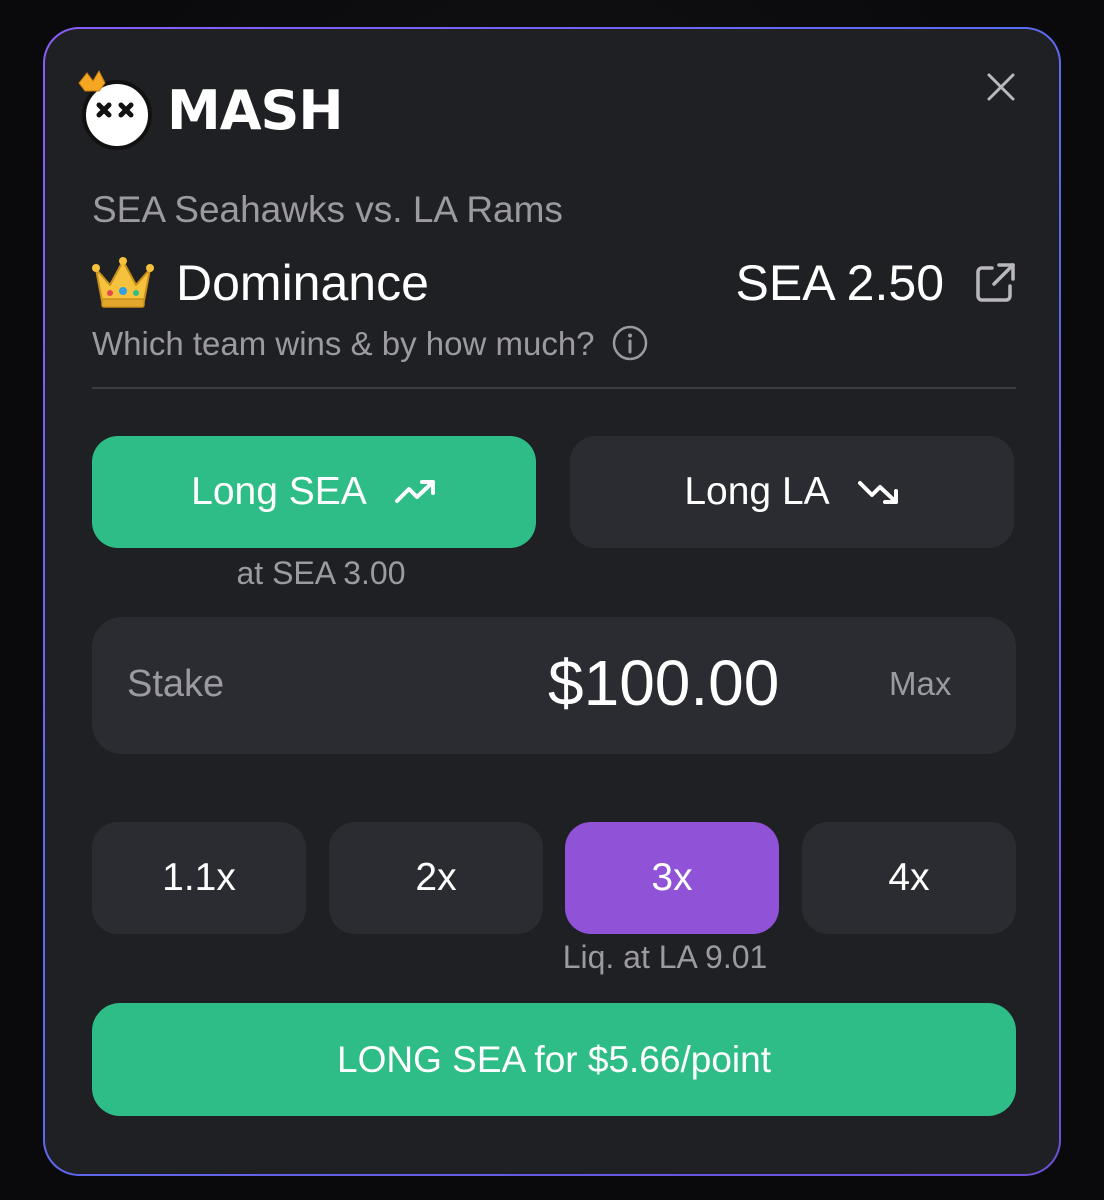 The height and width of the screenshot is (1200, 1104). Describe the element at coordinates (672, 878) in the screenshot. I see `leverage-option-3x: 3x` at that location.